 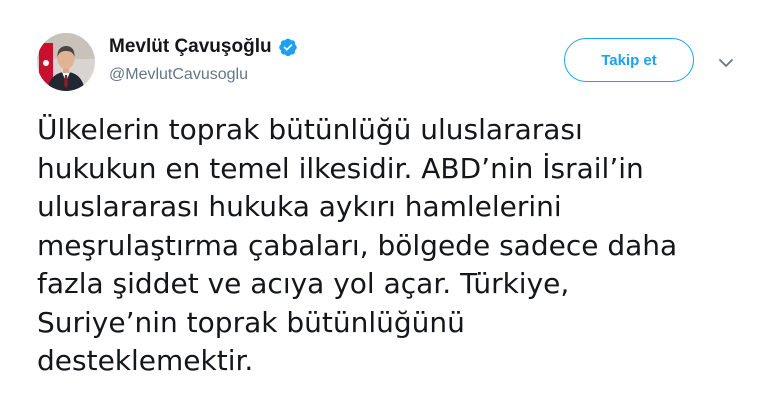 What do you see at coordinates (190, 47) in the screenshot?
I see `display-name: Mevlüt Çavuşoğlu` at bounding box center [190, 47].